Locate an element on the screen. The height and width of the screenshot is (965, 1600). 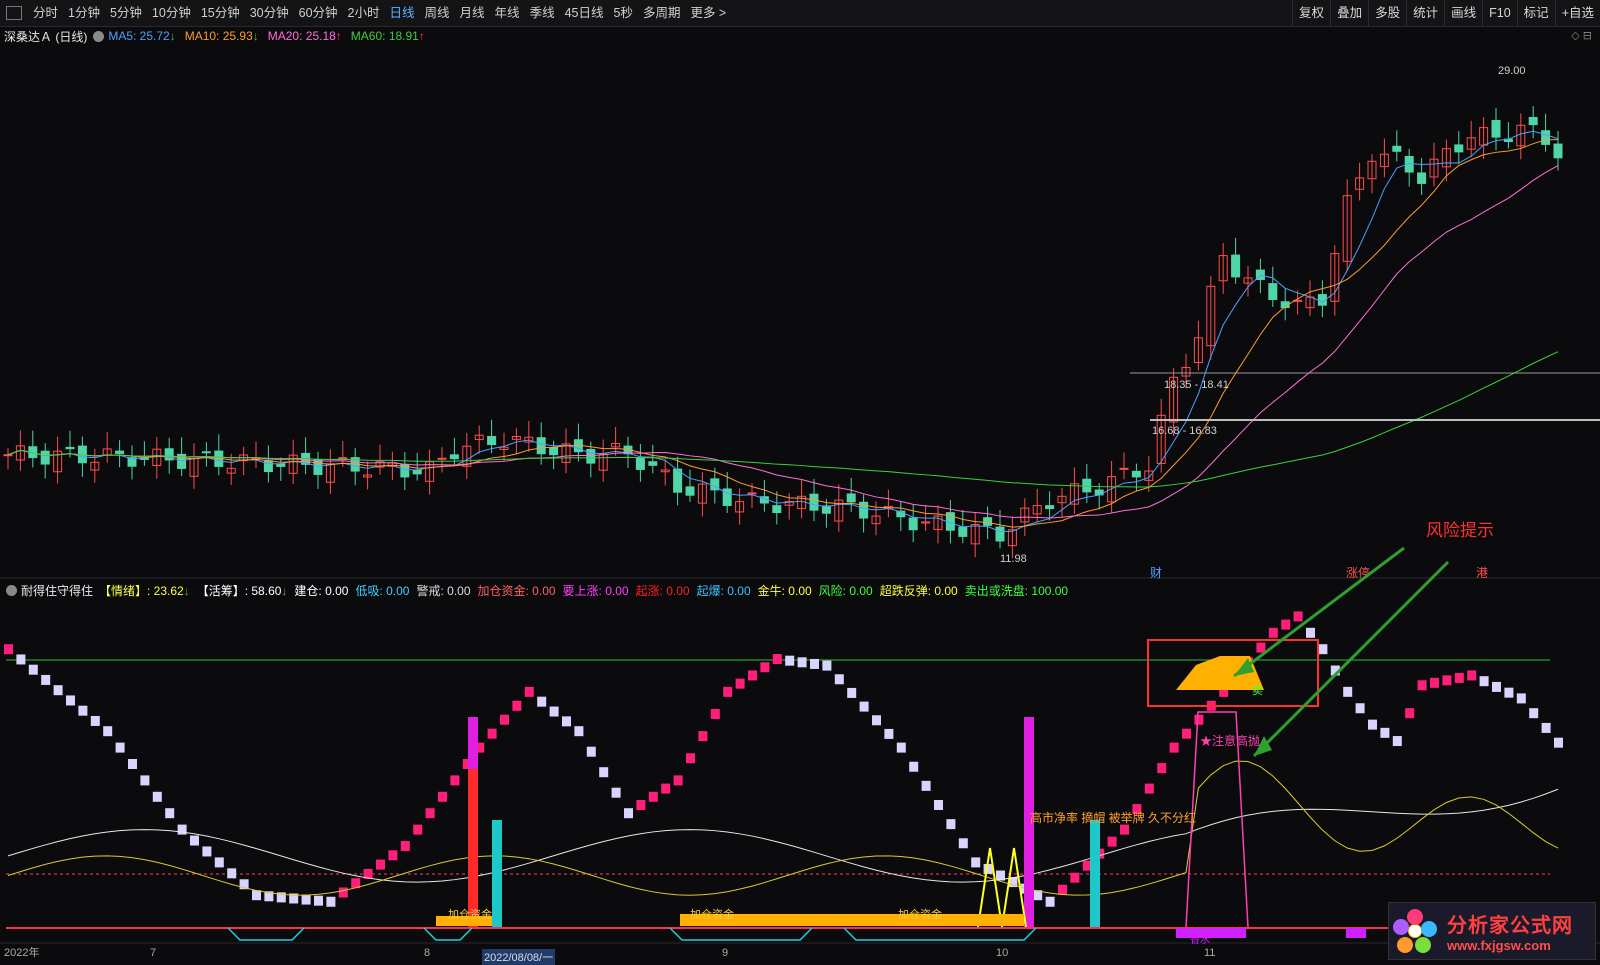
attention-label: ★注意高抛 is located at coordinates (1230, 740).